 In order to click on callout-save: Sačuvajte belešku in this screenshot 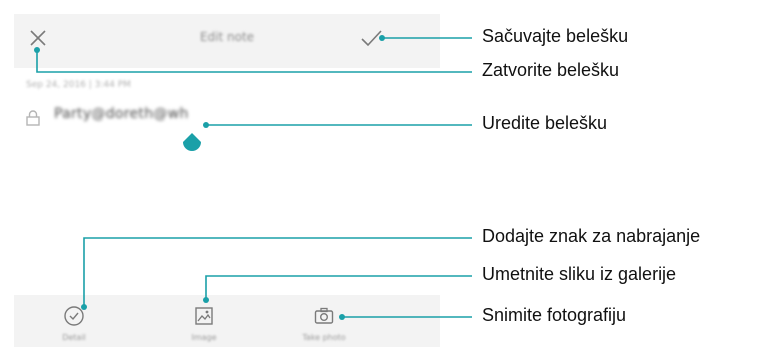, I will do `click(555, 36)`.